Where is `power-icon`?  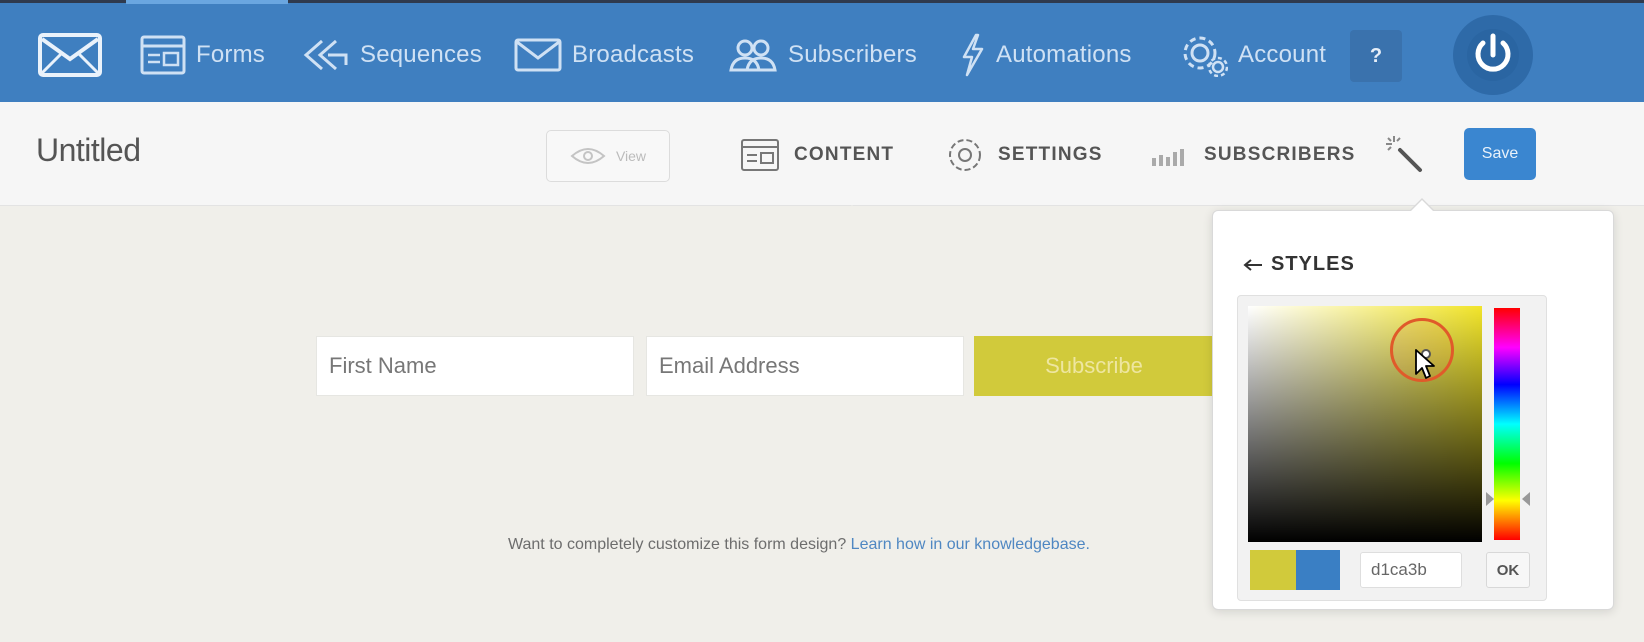 power-icon is located at coordinates (1493, 55).